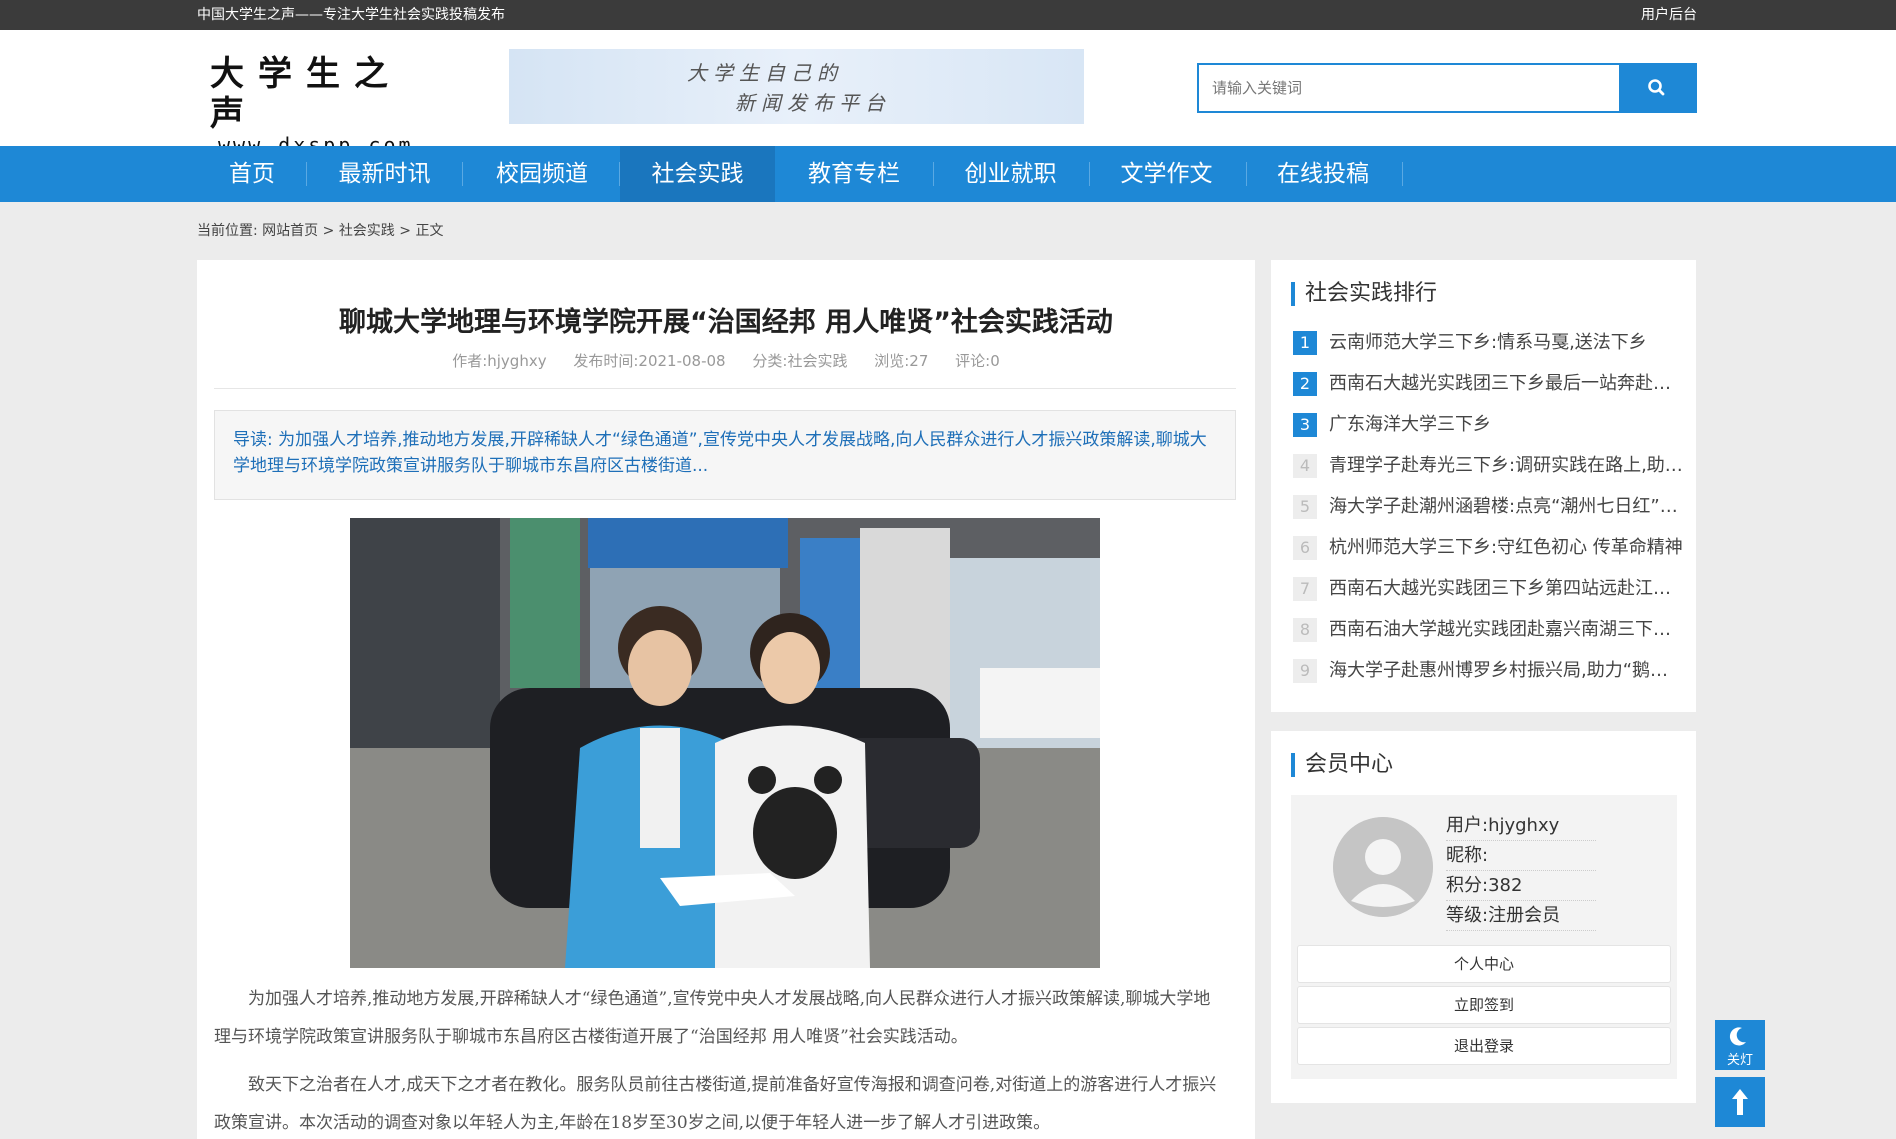  I want to click on rank-link: 西南石大越光实践团三下乡最后一站奔赴凉山彝族自治州, so click(1506, 384).